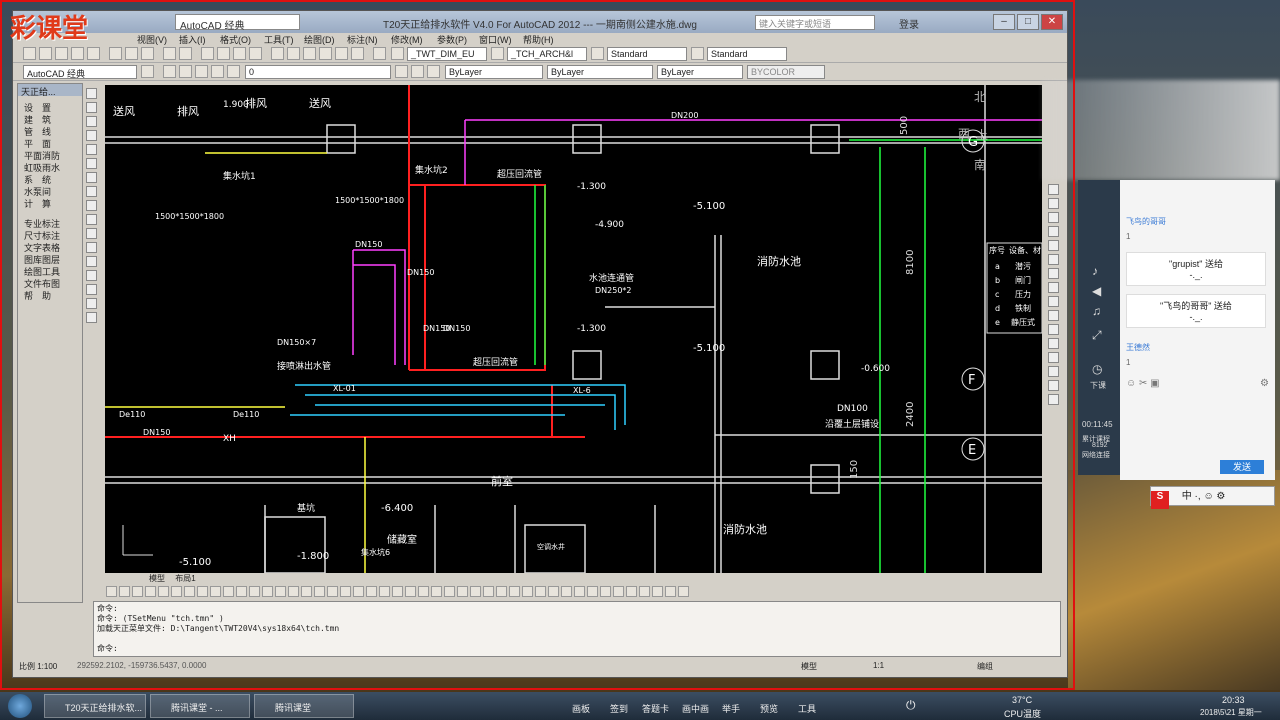 The height and width of the screenshot is (720, 1280). What do you see at coordinates (1053, 287) in the screenshot?
I see `scale-icon` at bounding box center [1053, 287].